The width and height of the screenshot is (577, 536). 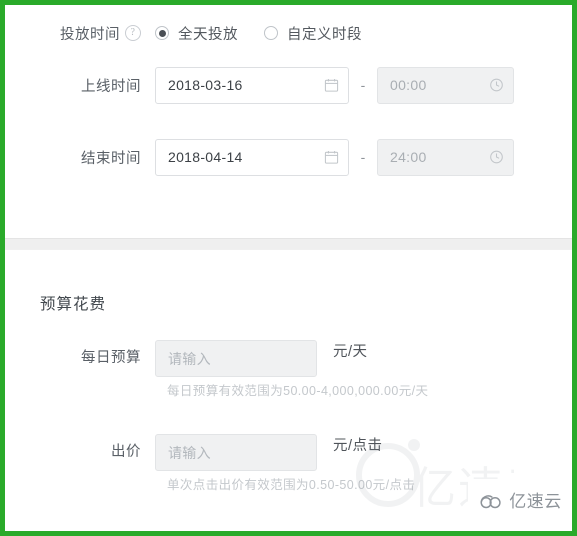 I want to click on start-time-input: 00:00, so click(x=445, y=85).